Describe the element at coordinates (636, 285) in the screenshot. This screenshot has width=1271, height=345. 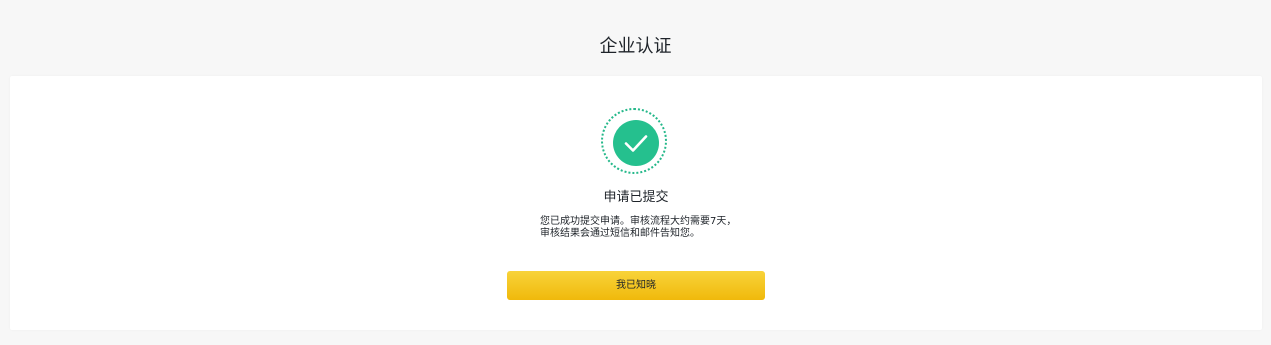
I see `acknowledge-button: 我已知晓` at that location.